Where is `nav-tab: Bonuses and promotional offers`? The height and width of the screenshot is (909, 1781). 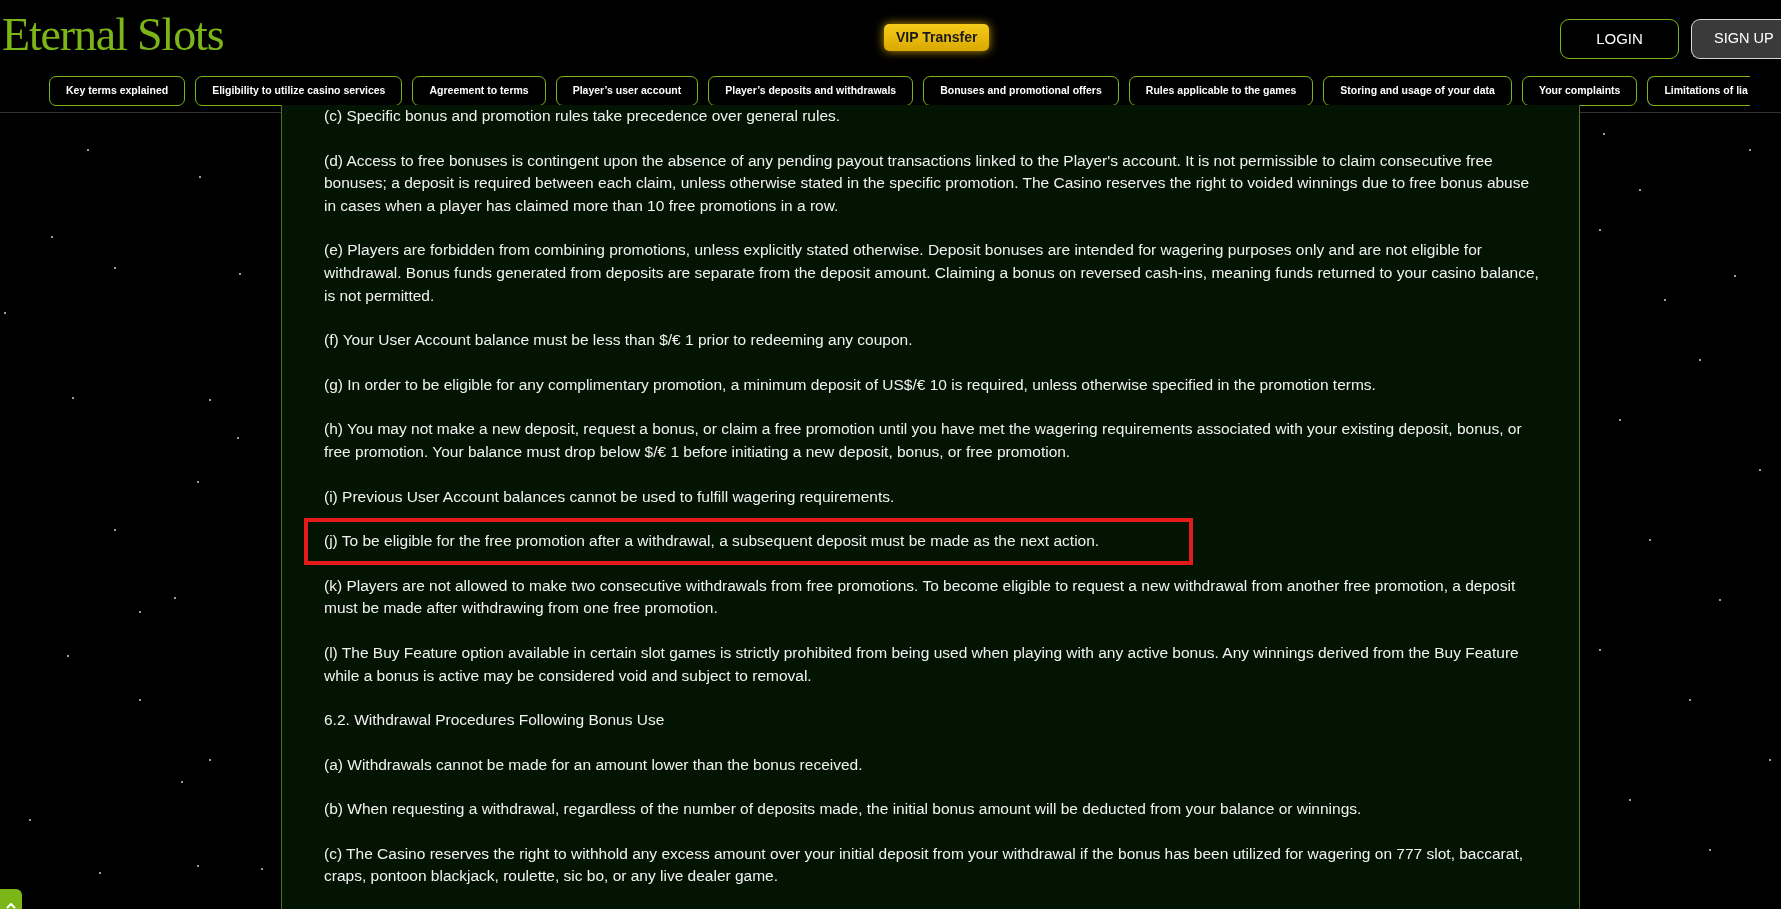 nav-tab: Bonuses and promotional offers is located at coordinates (1021, 91).